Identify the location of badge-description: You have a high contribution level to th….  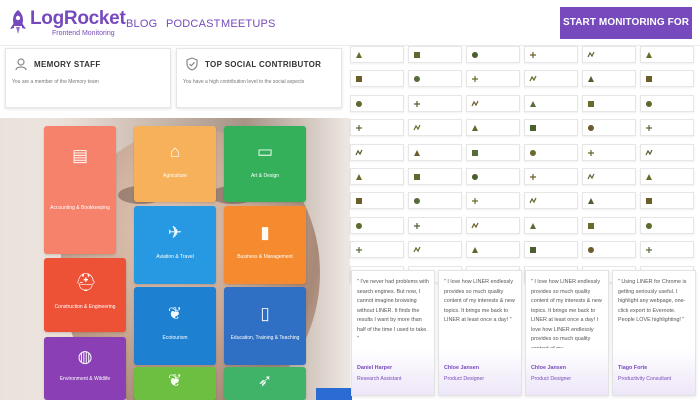
(244, 82).